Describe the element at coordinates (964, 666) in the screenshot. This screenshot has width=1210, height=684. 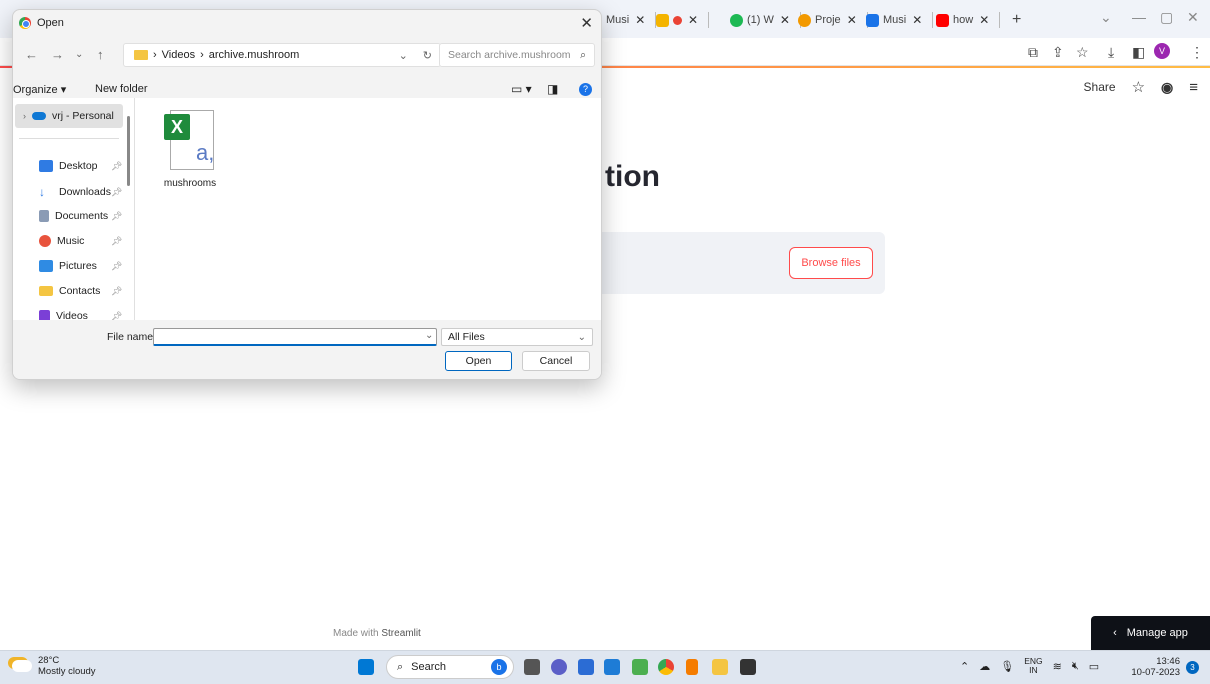
I see `chevron-up-icon: ⌃` at that location.